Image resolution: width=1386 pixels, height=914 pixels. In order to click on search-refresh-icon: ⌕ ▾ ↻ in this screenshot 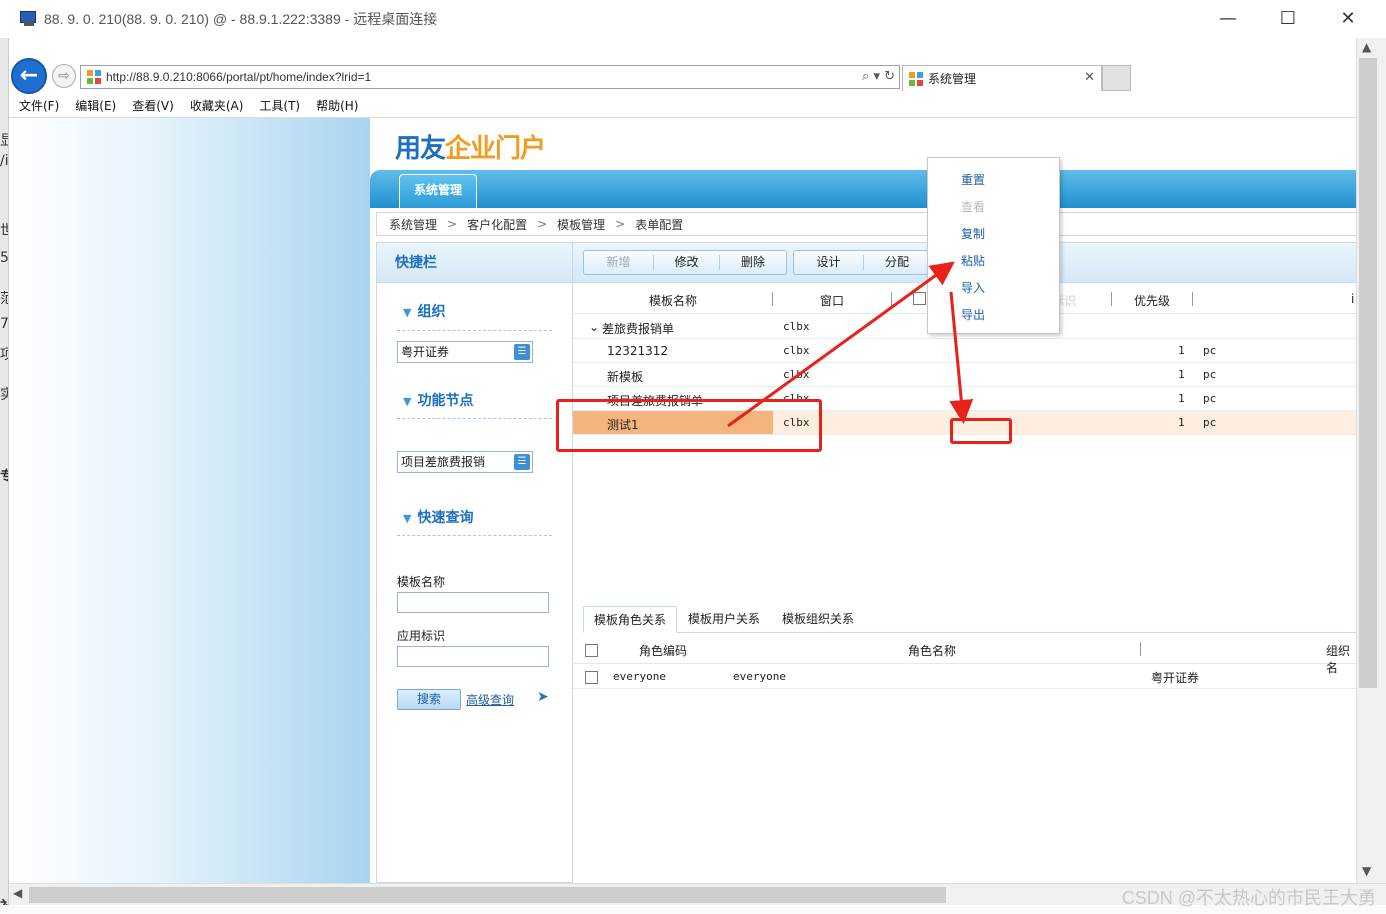, I will do `click(878, 76)`.